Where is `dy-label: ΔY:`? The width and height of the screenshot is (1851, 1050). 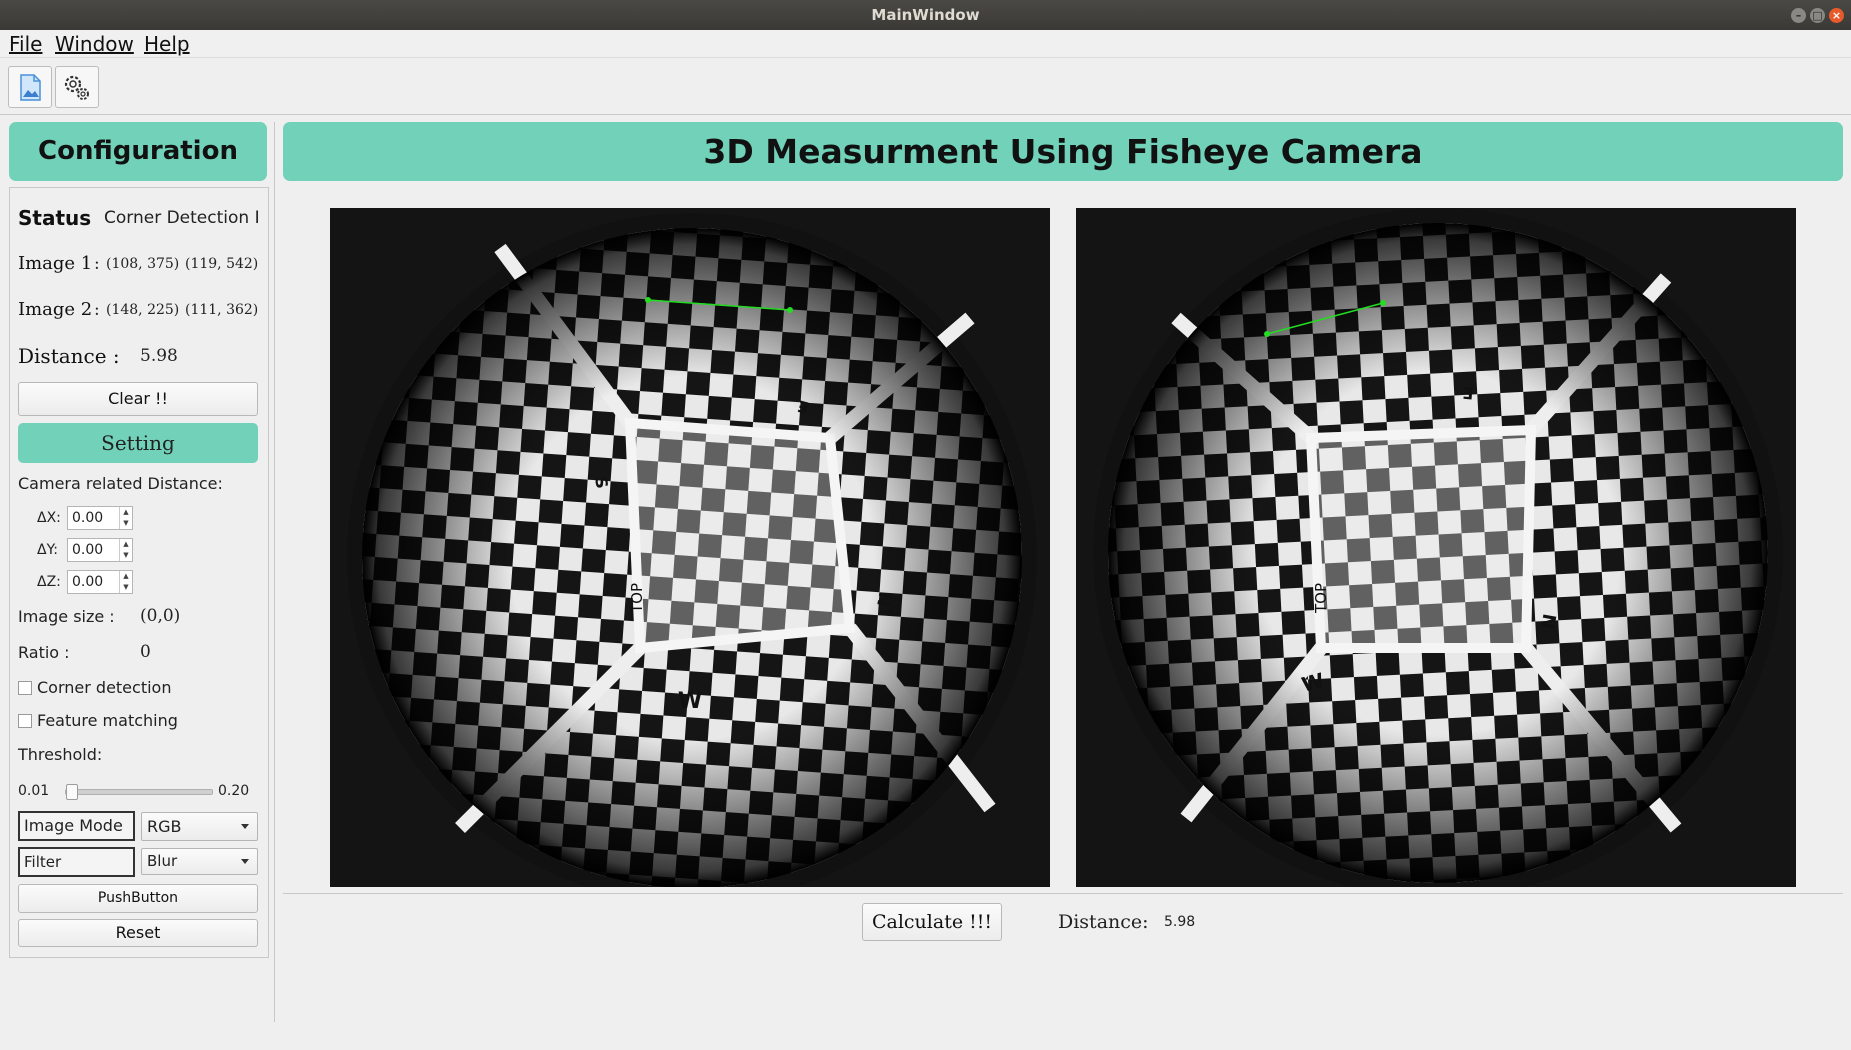 dy-label: ΔY: is located at coordinates (47, 550).